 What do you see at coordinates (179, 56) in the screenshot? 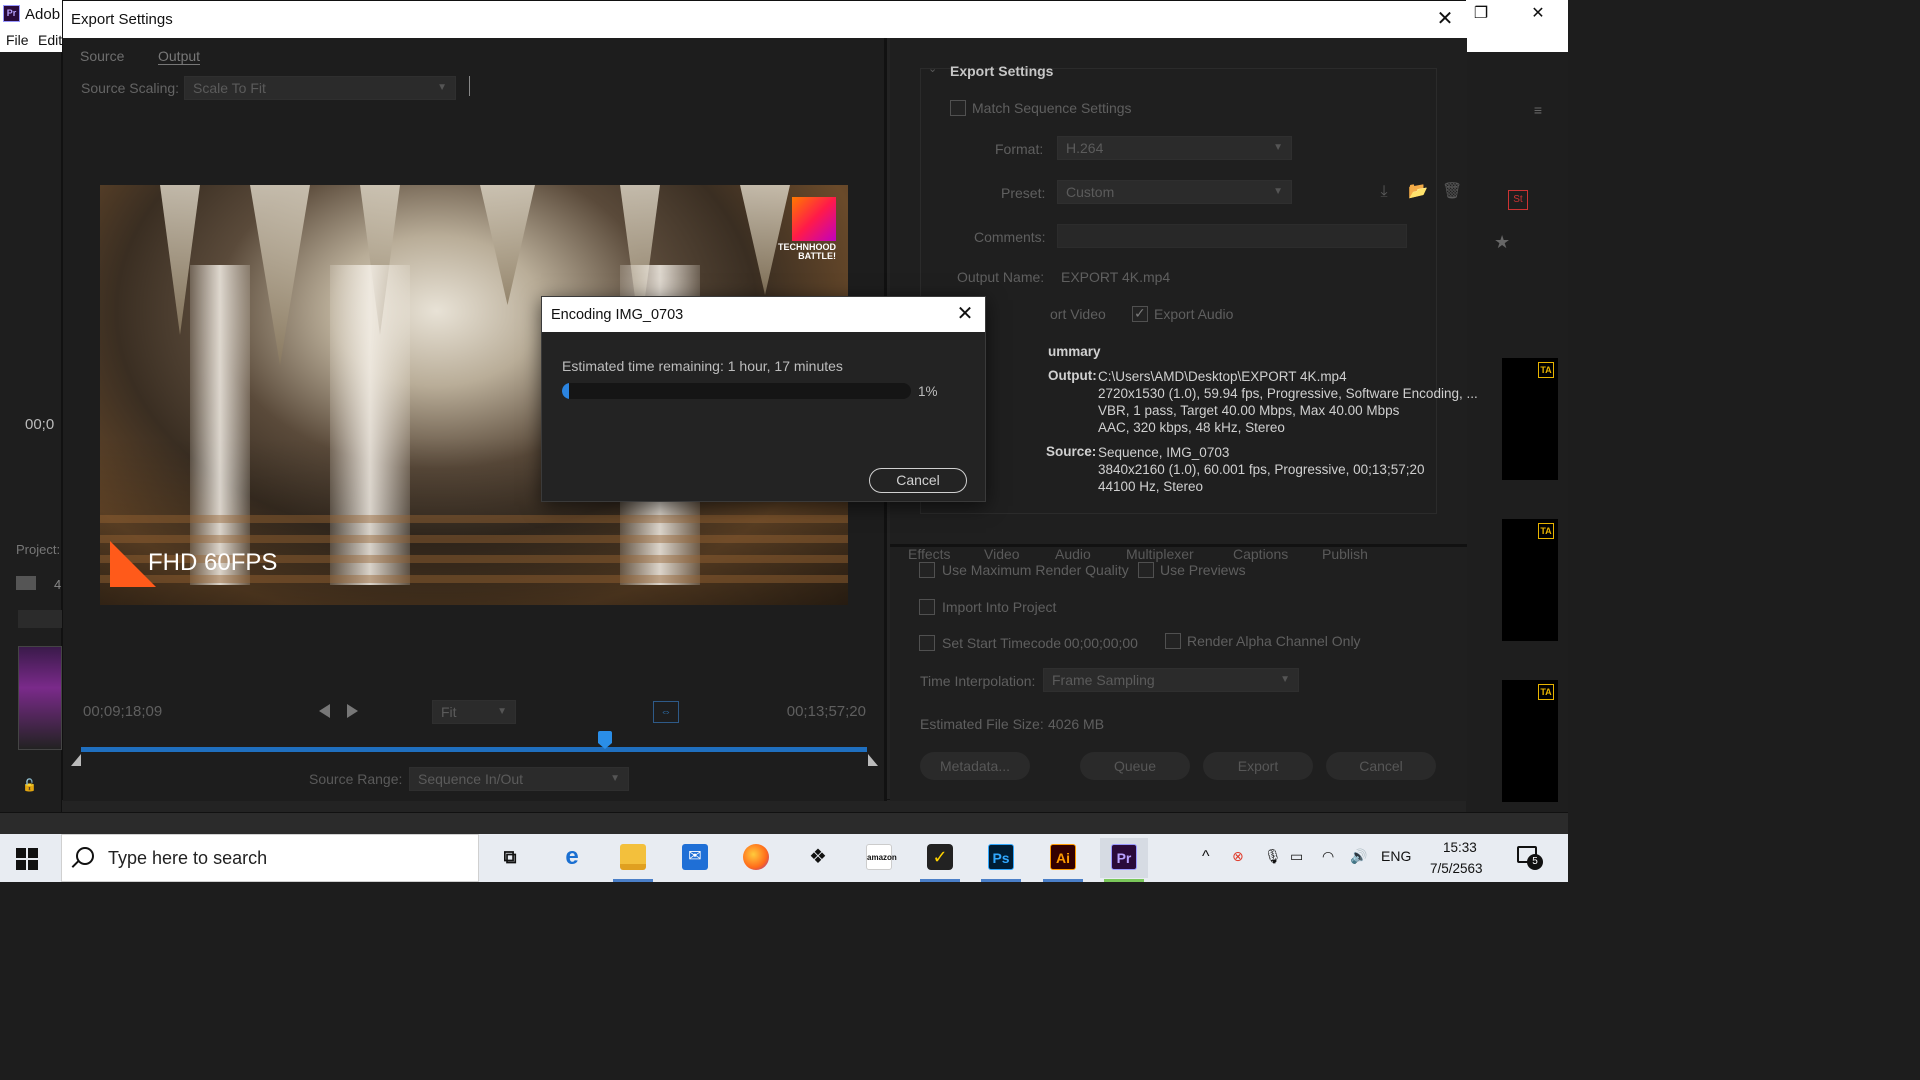
I see `tab-output: Output` at bounding box center [179, 56].